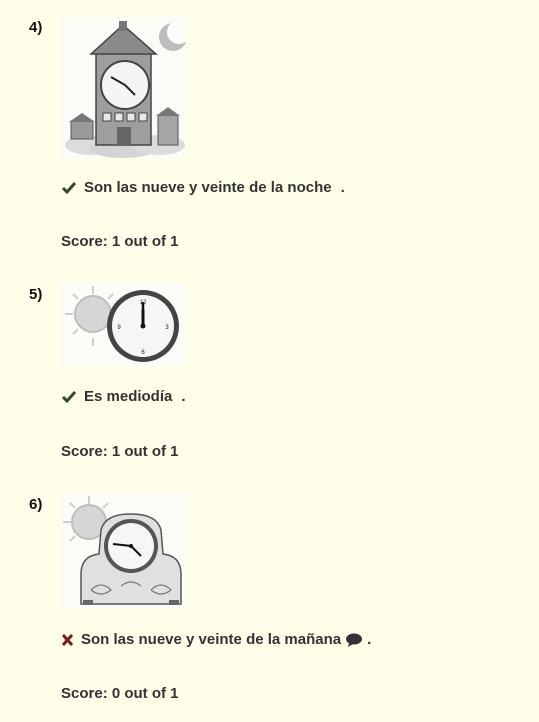  I want to click on answer-text: Son las nueve y veinte de la noche, so click(208, 187).